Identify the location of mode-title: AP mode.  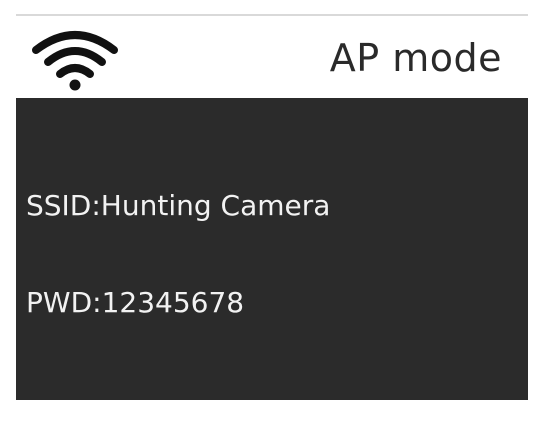
(415, 58).